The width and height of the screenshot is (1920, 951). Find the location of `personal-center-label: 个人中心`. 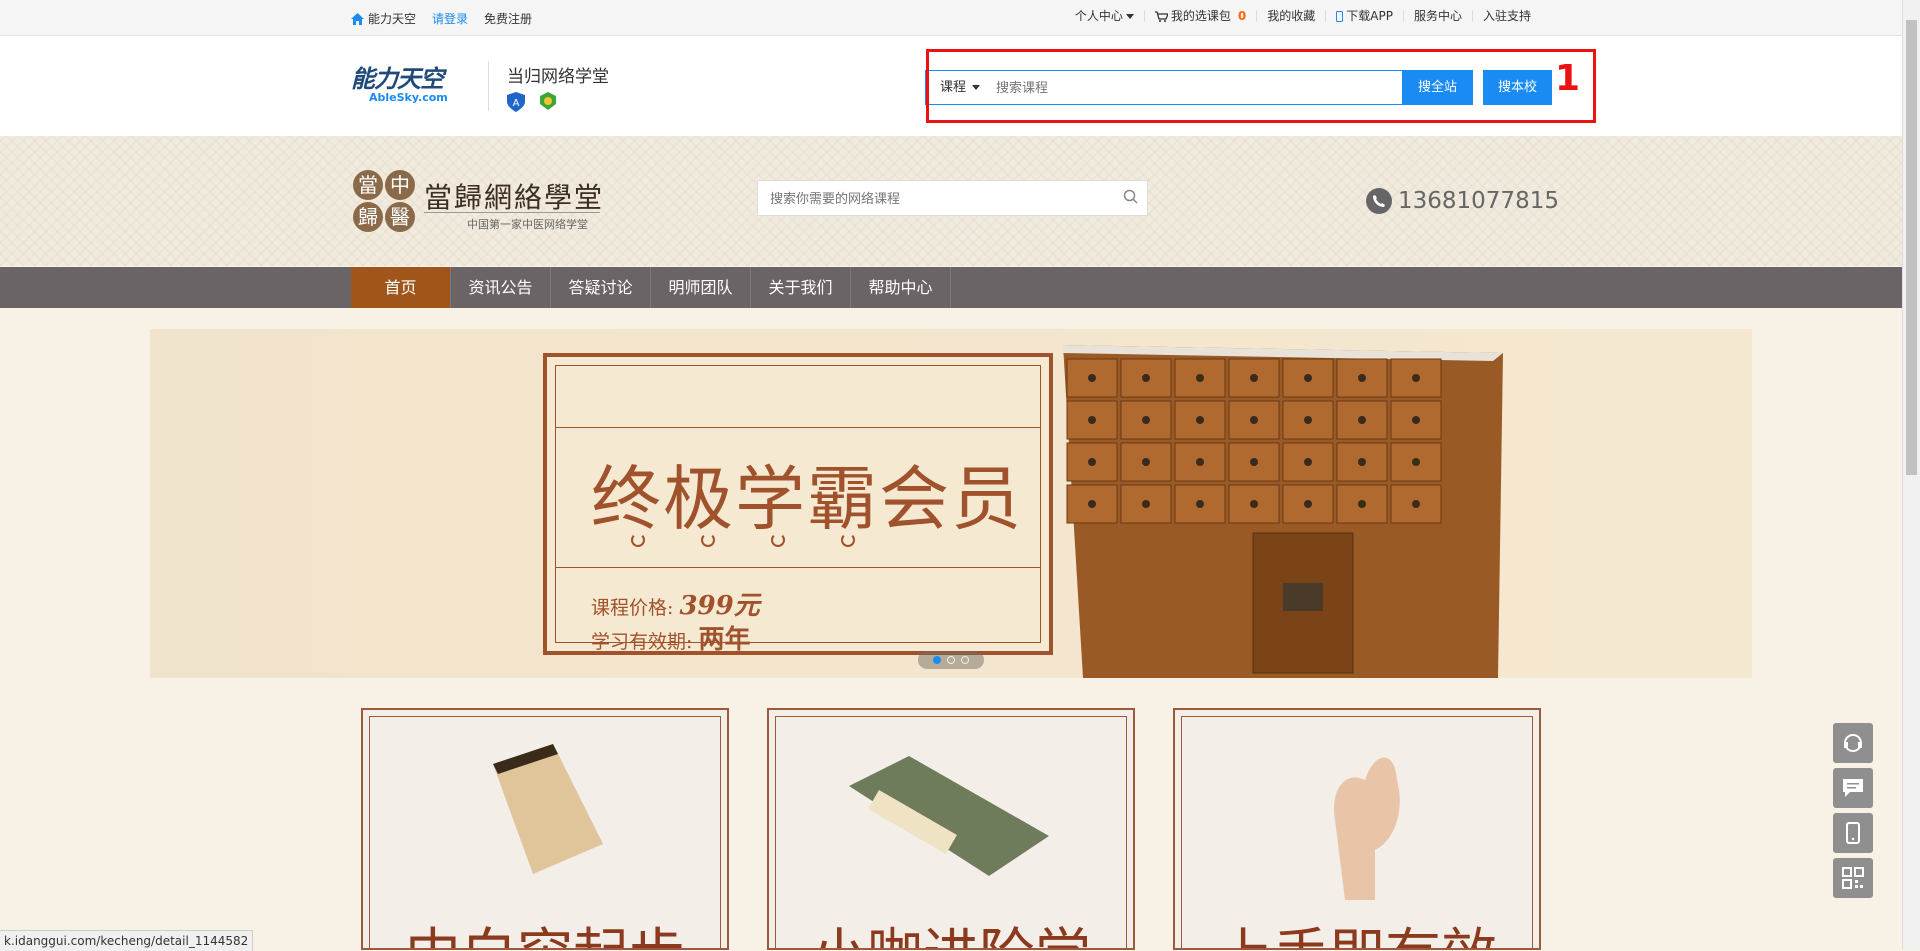

personal-center-label: 个人中心 is located at coordinates (1098, 16).